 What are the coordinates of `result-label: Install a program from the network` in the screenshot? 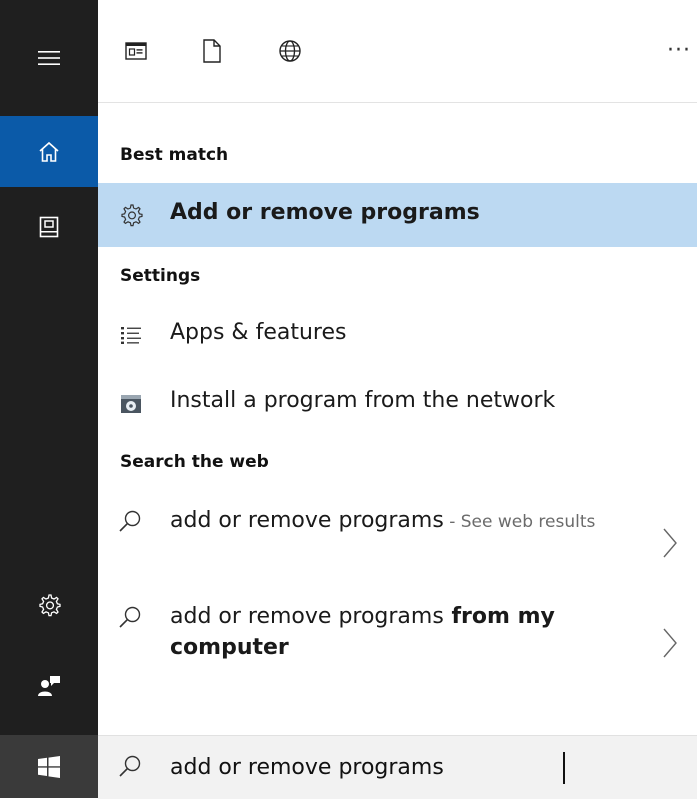 It's located at (363, 400).